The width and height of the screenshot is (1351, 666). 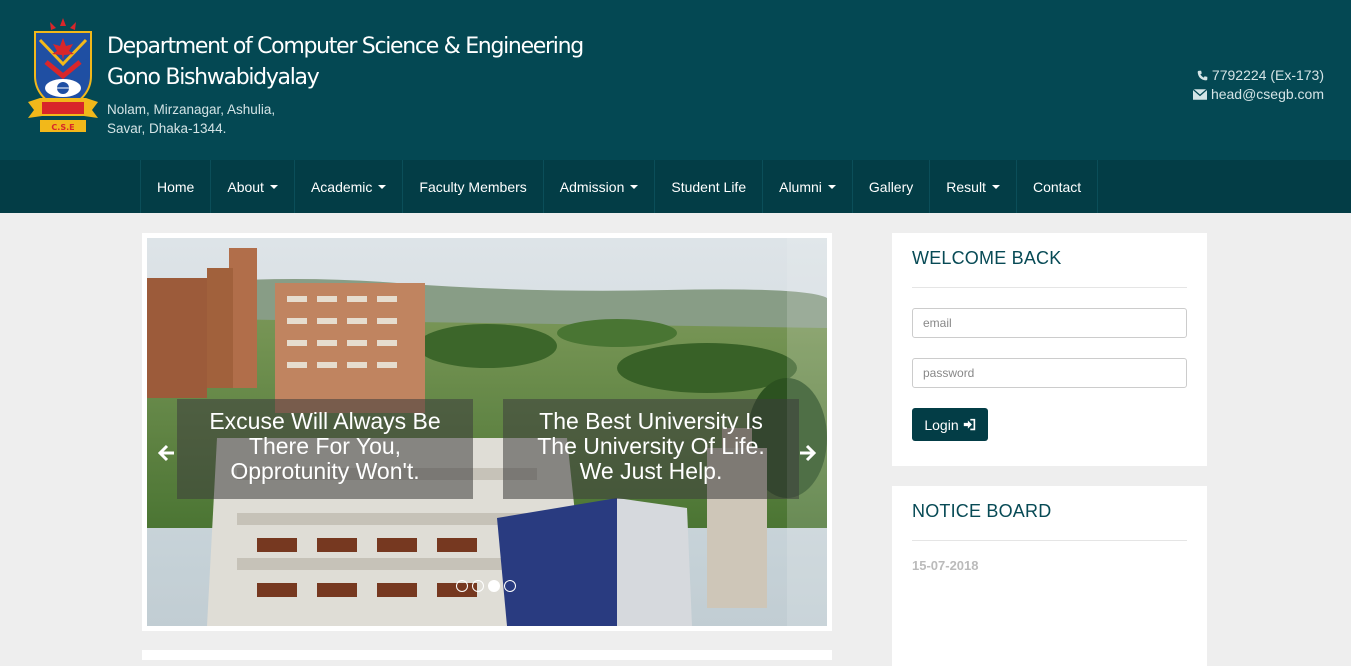 I want to click on nav-item-alumni: Alumni, so click(x=808, y=186).